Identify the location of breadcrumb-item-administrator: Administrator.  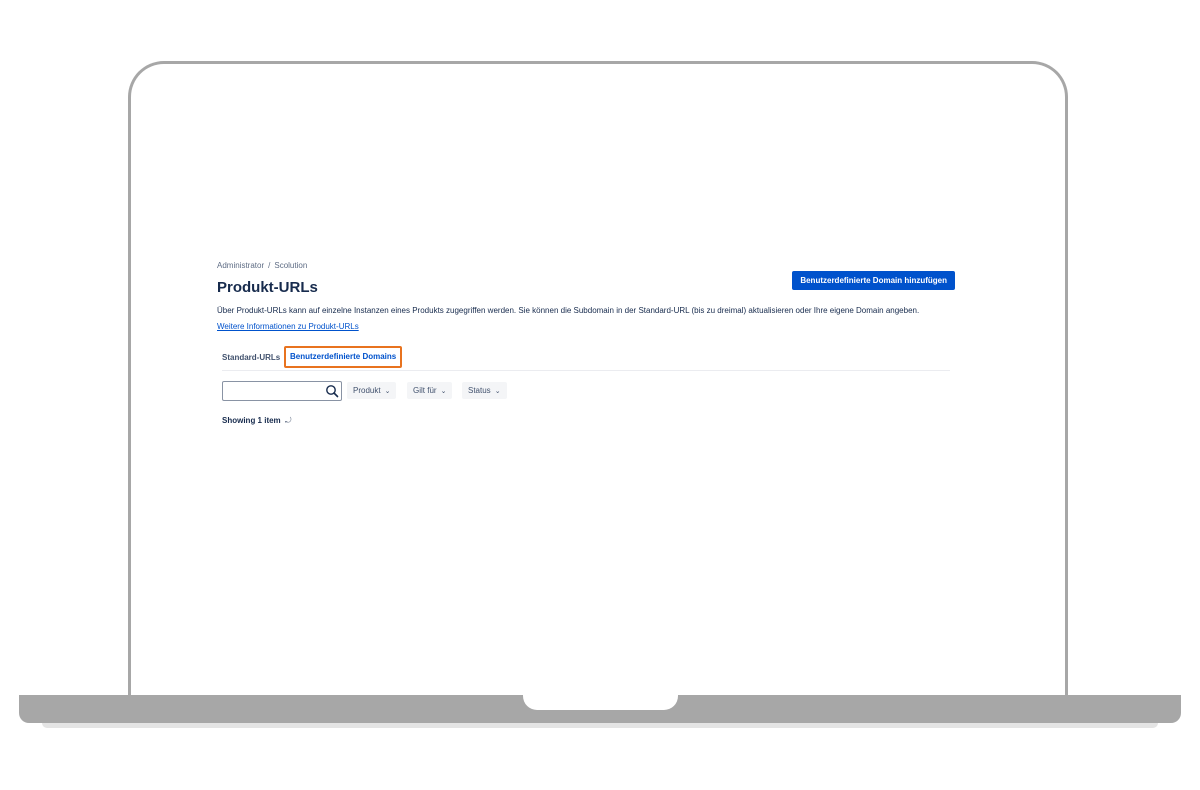
(240, 265).